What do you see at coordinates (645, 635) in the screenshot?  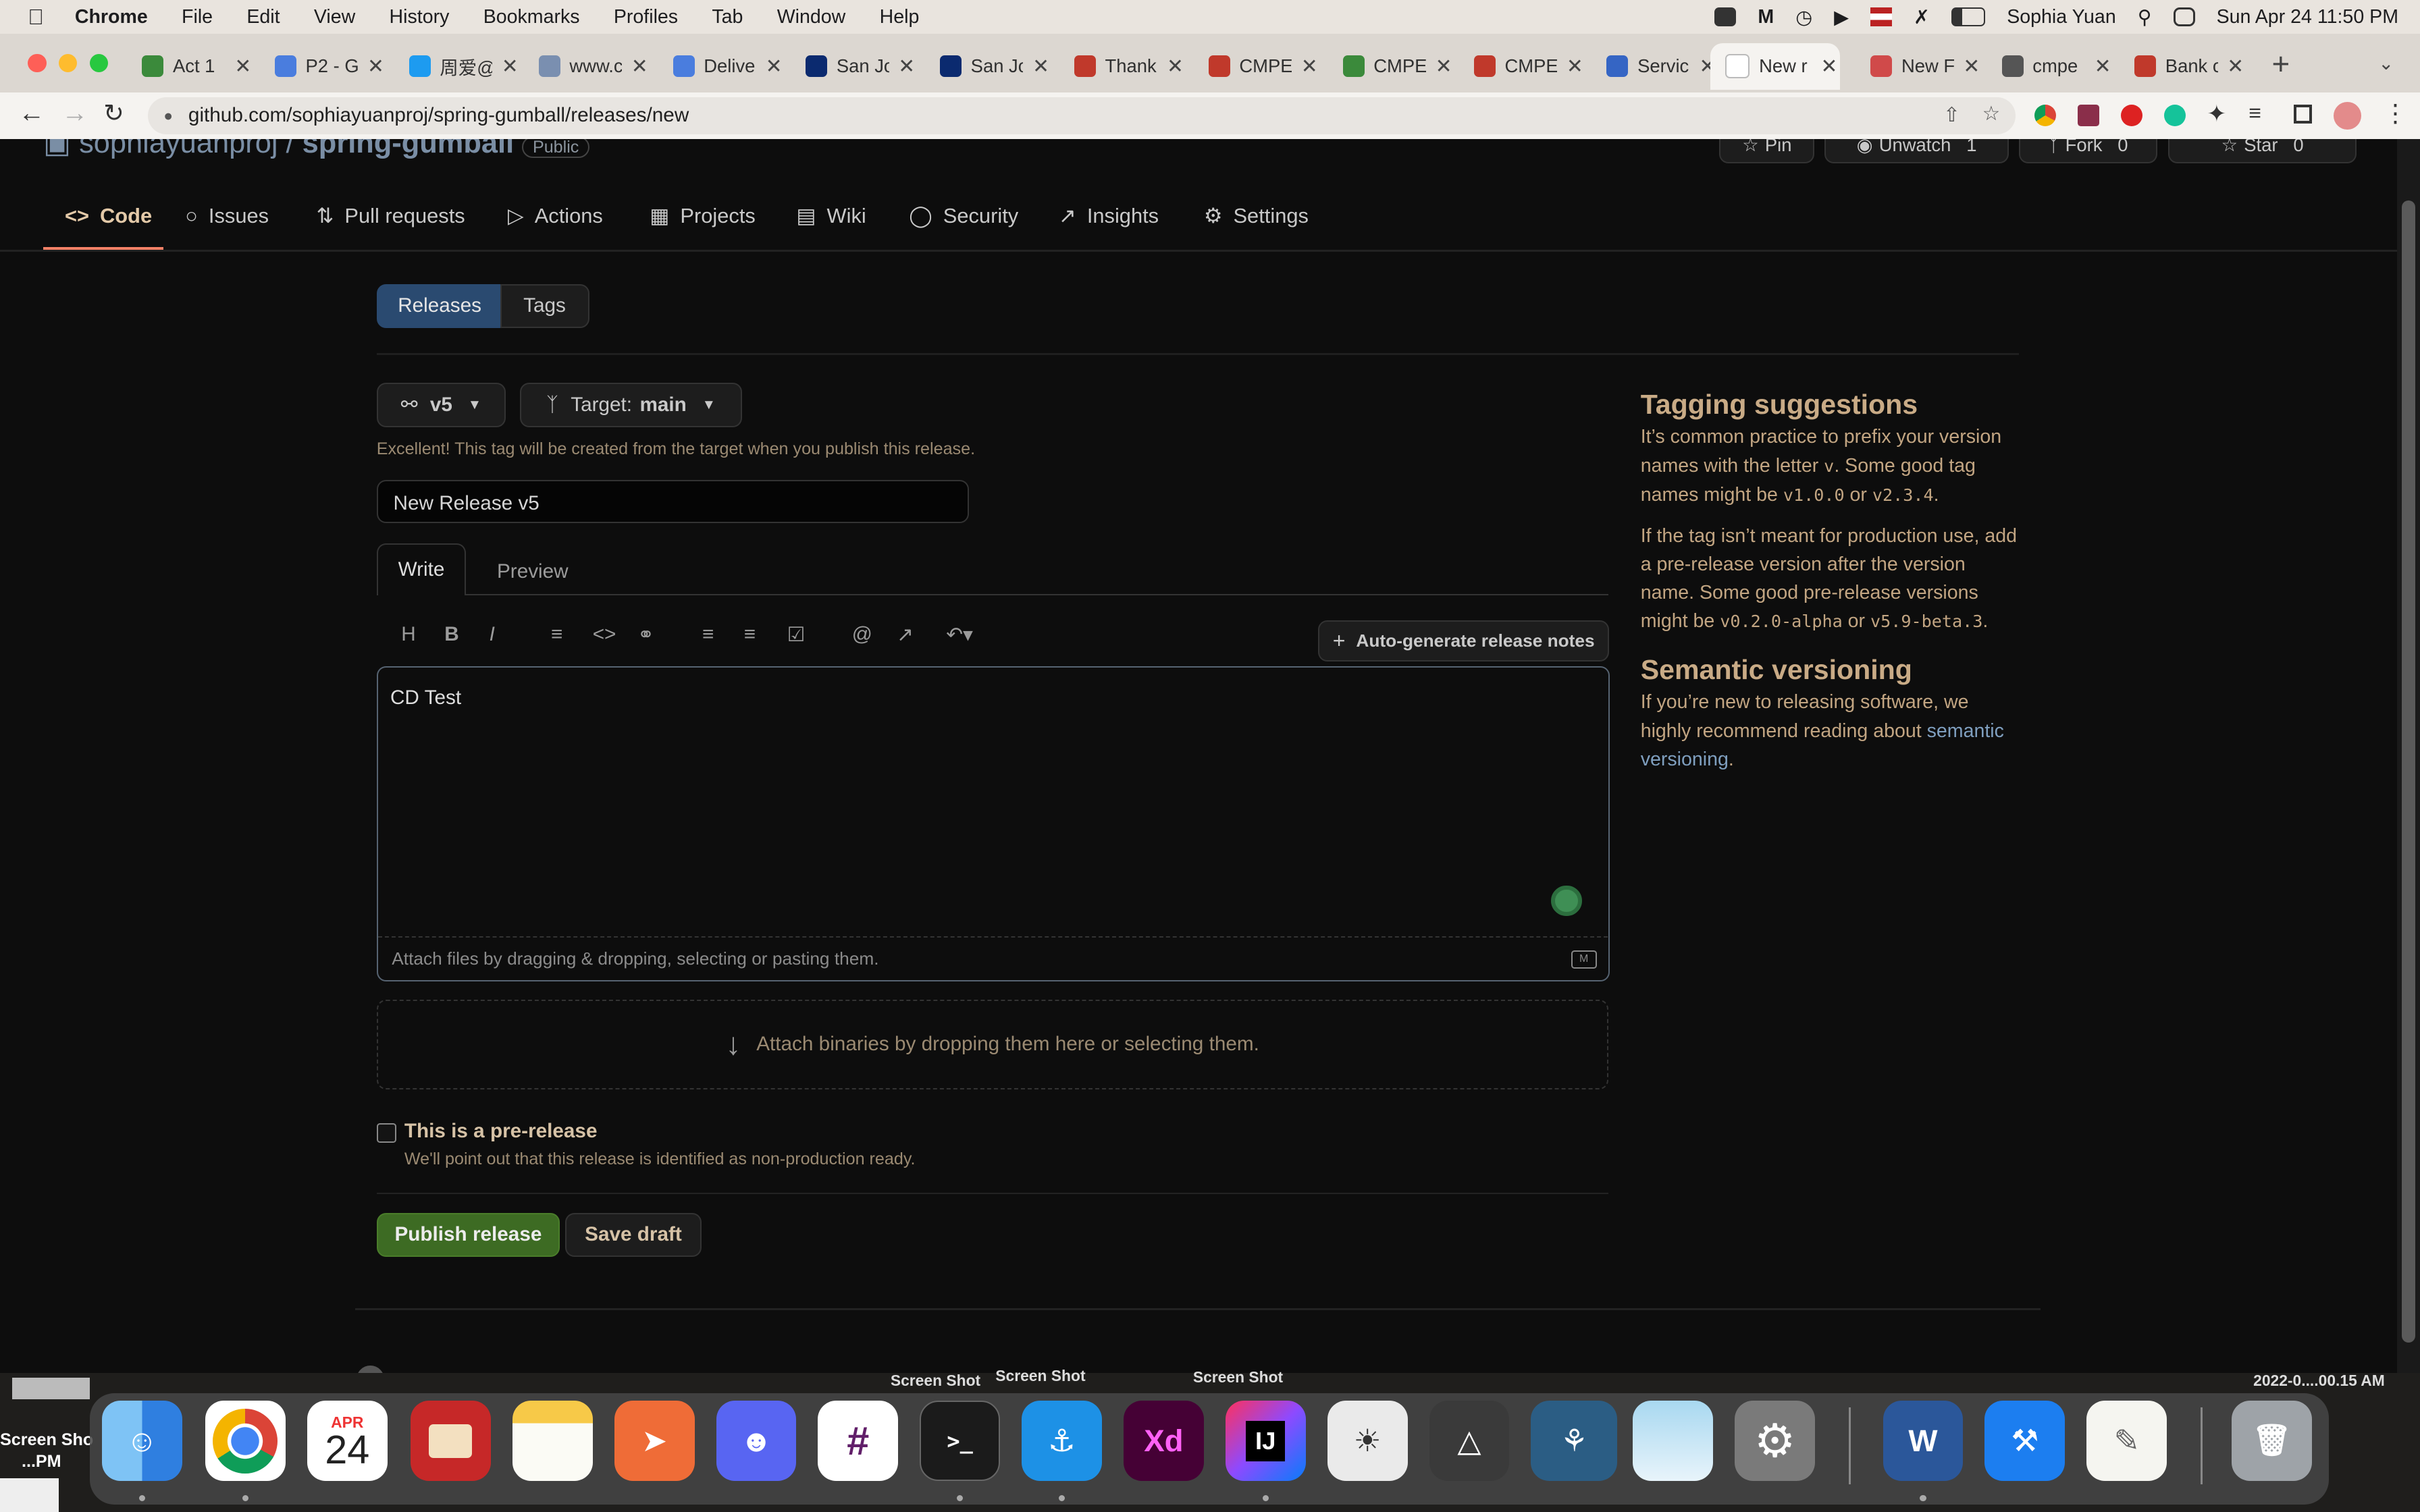 I see `link-icon: ⚭` at bounding box center [645, 635].